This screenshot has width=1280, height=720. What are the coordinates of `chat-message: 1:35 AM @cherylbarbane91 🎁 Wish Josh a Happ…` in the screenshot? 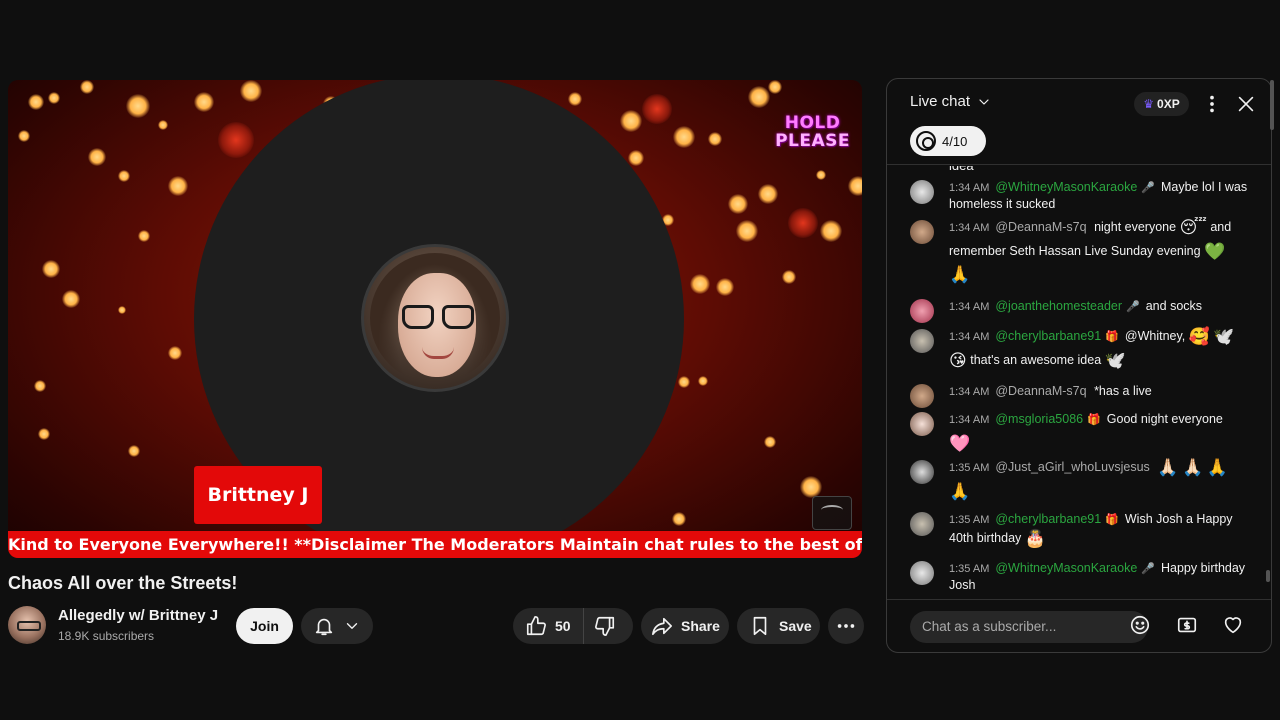 It's located at (1080, 528).